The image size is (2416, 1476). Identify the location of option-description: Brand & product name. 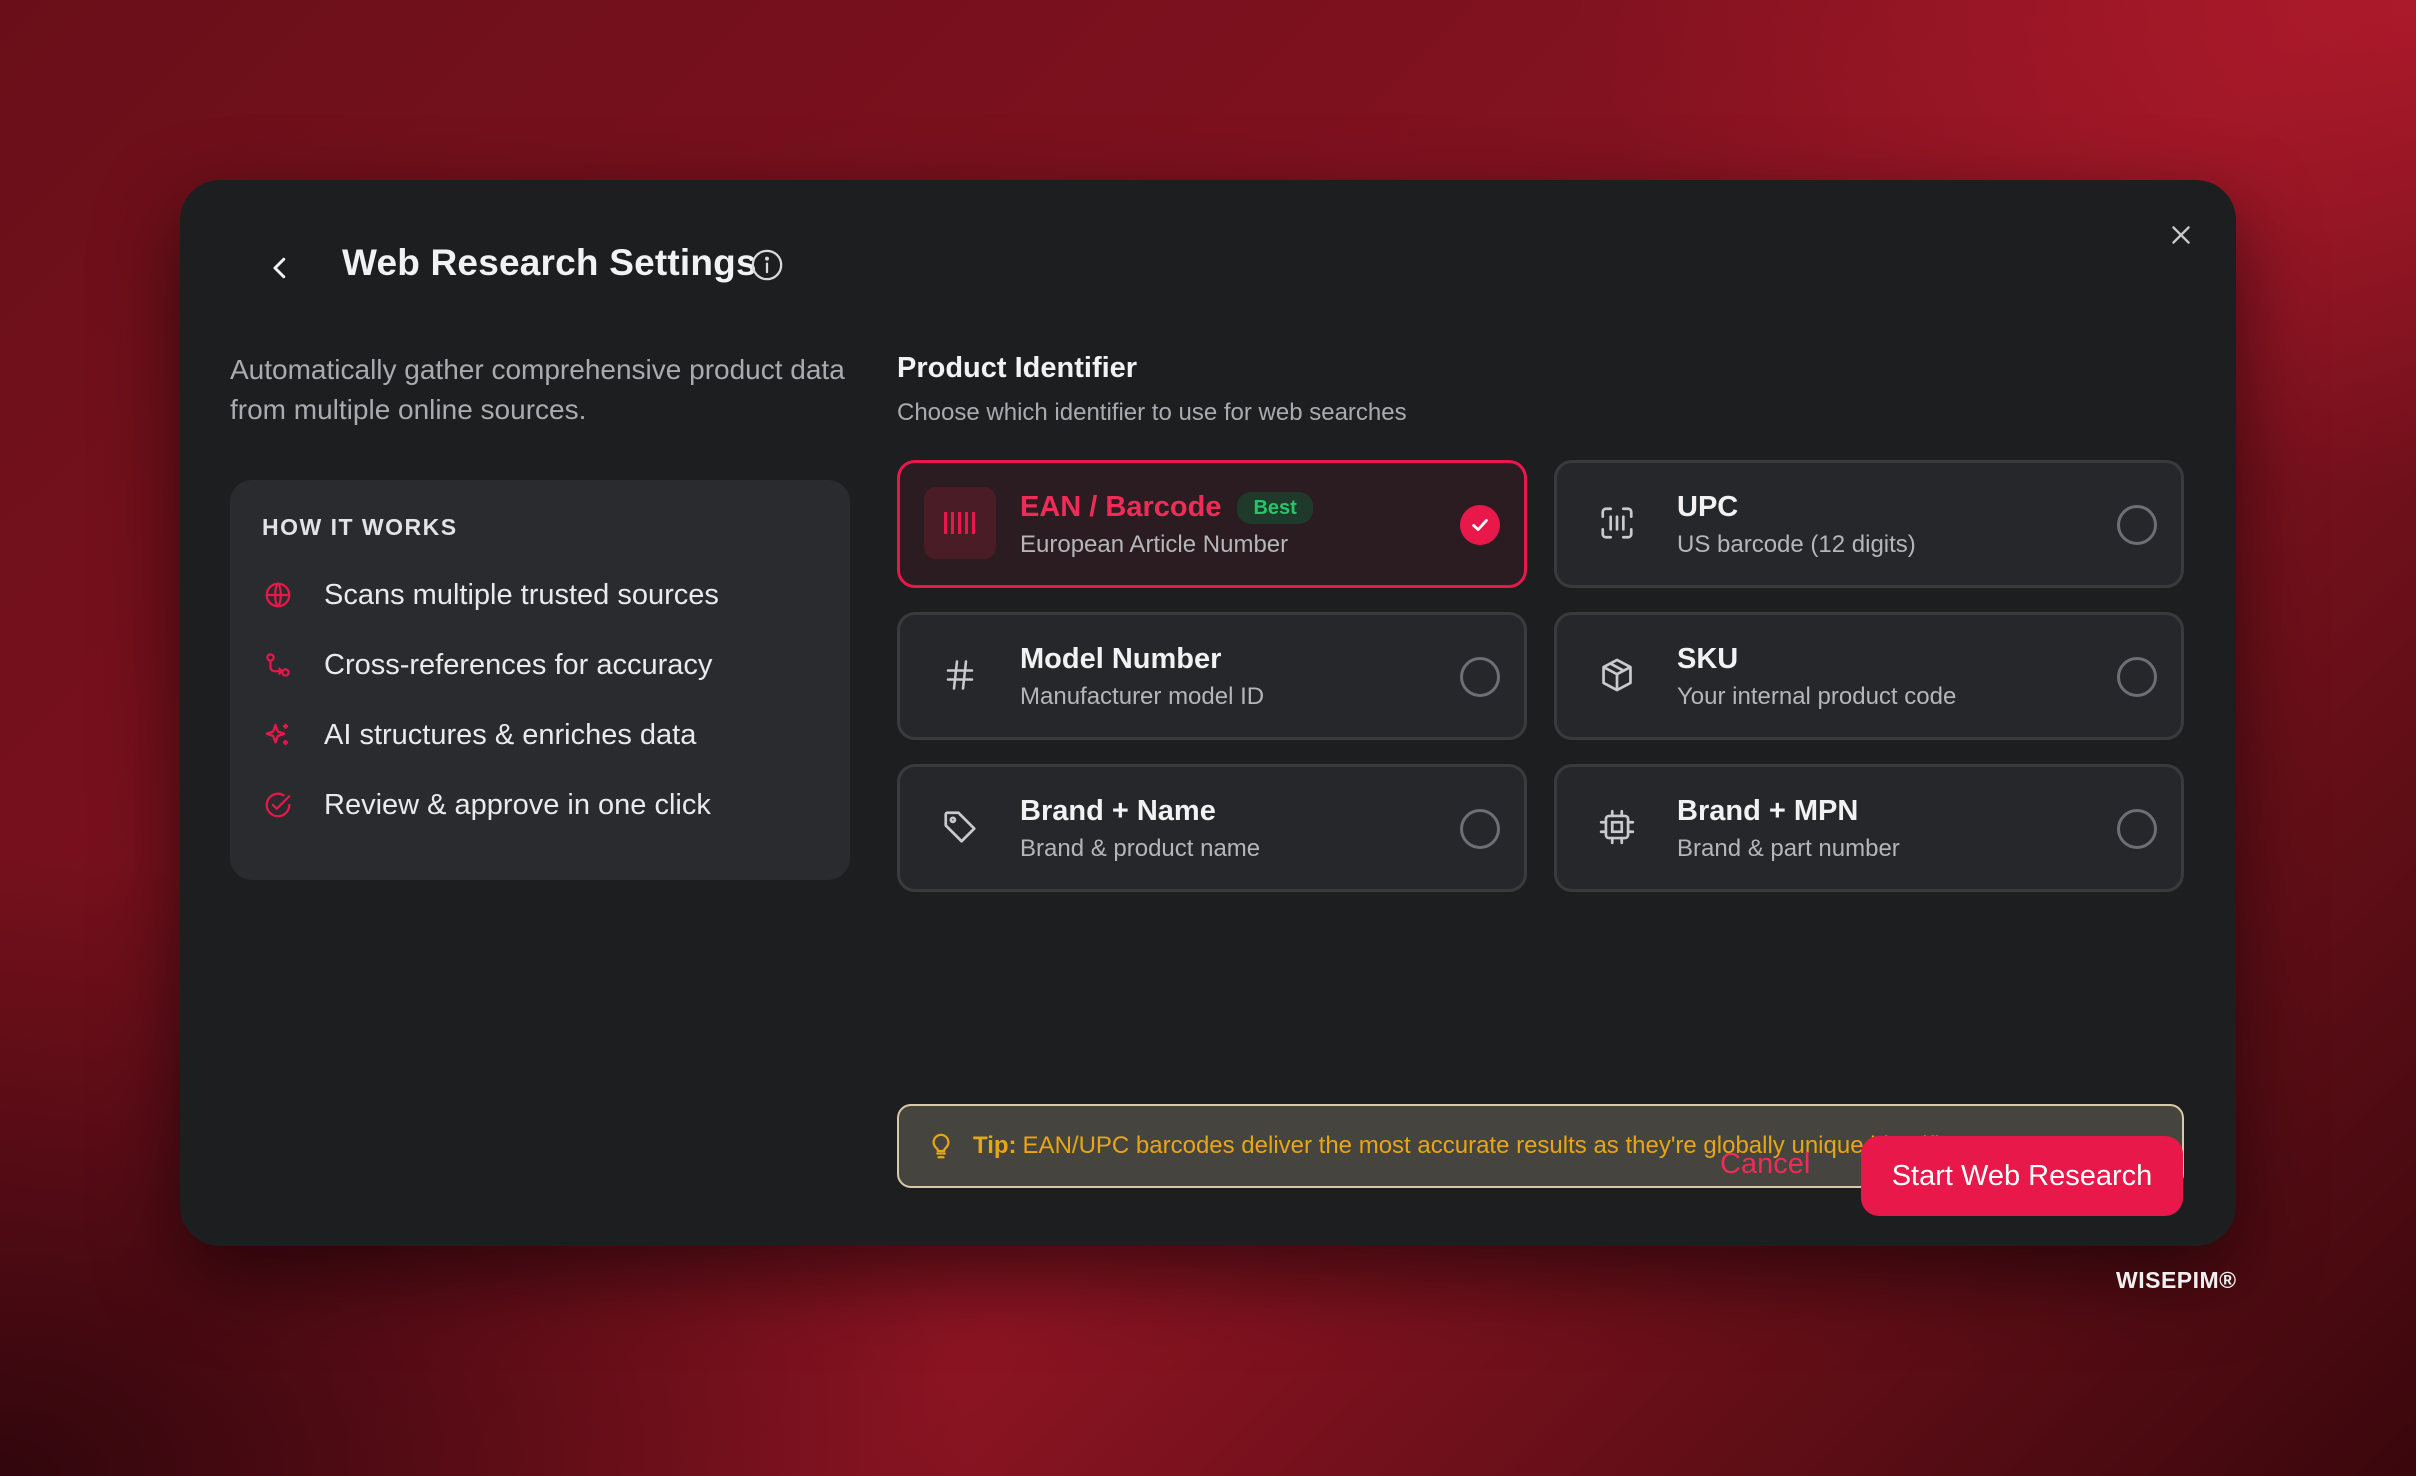
(1140, 848).